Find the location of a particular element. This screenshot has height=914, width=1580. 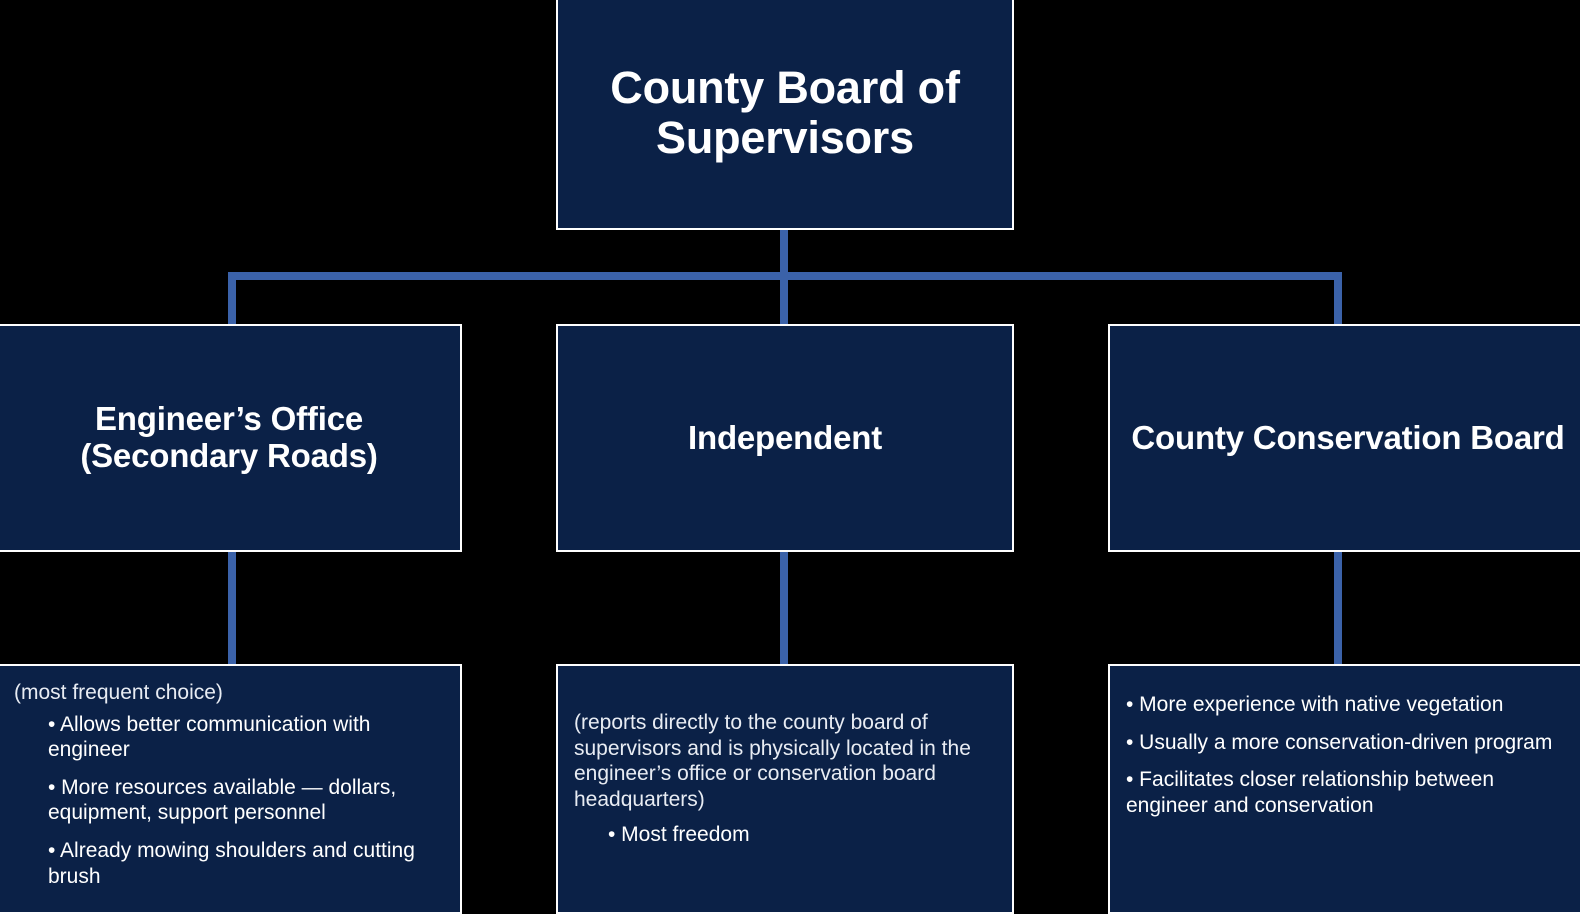

connector-drop-to-engineer is located at coordinates (232, 299).